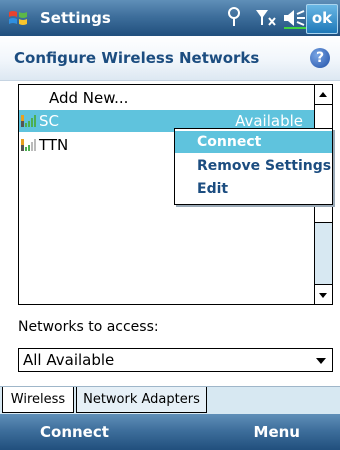 Image resolution: width=340 pixels, height=450 pixels. I want to click on scroll-up-button, so click(323, 95).